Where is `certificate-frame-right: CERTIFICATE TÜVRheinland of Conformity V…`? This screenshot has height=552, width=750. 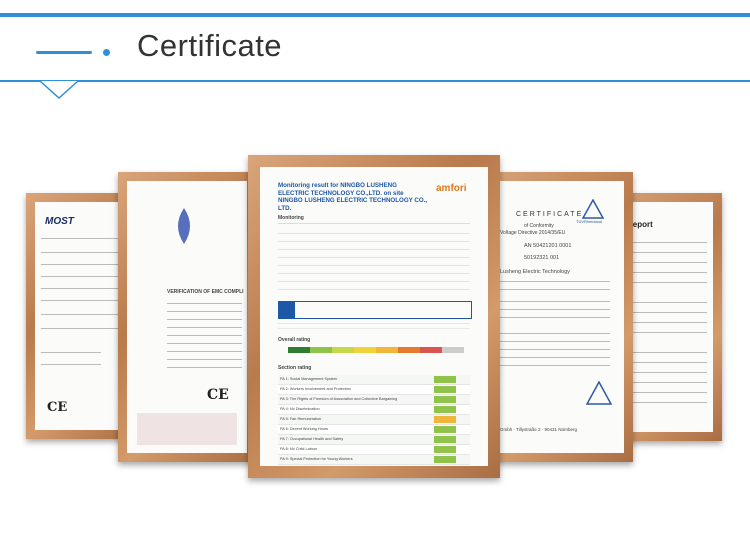 certificate-frame-right: CERTIFICATE TÜVRheinland of Conformity V… is located at coordinates (559, 317).